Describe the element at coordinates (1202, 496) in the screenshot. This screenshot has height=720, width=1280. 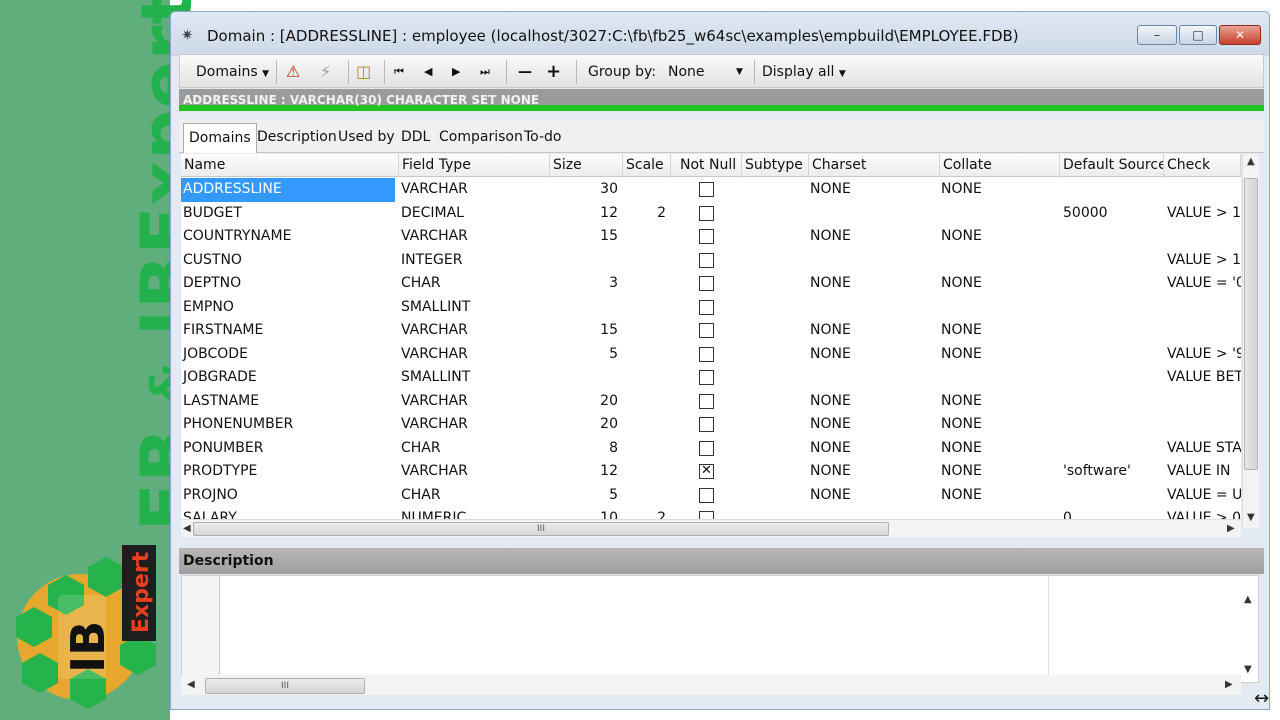
I see `cell-check: VALUE = UP` at that location.